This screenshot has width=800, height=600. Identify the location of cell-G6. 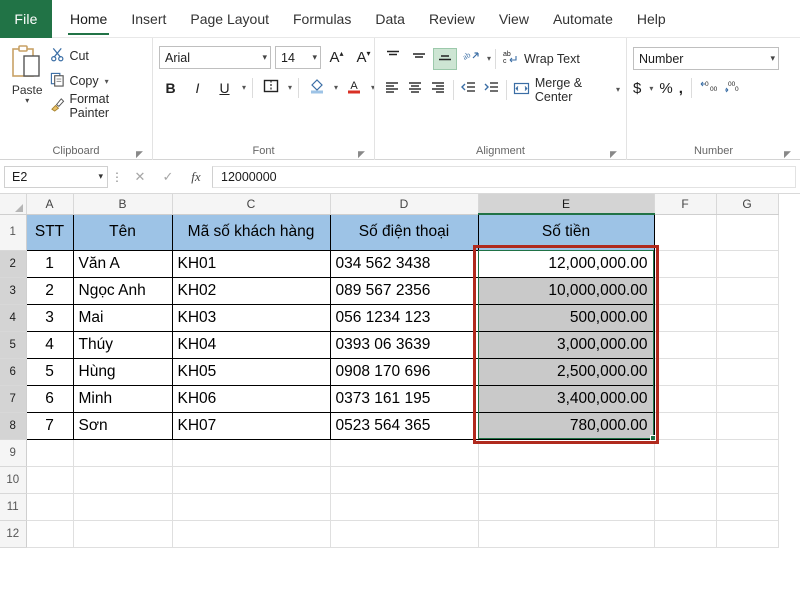
(747, 372).